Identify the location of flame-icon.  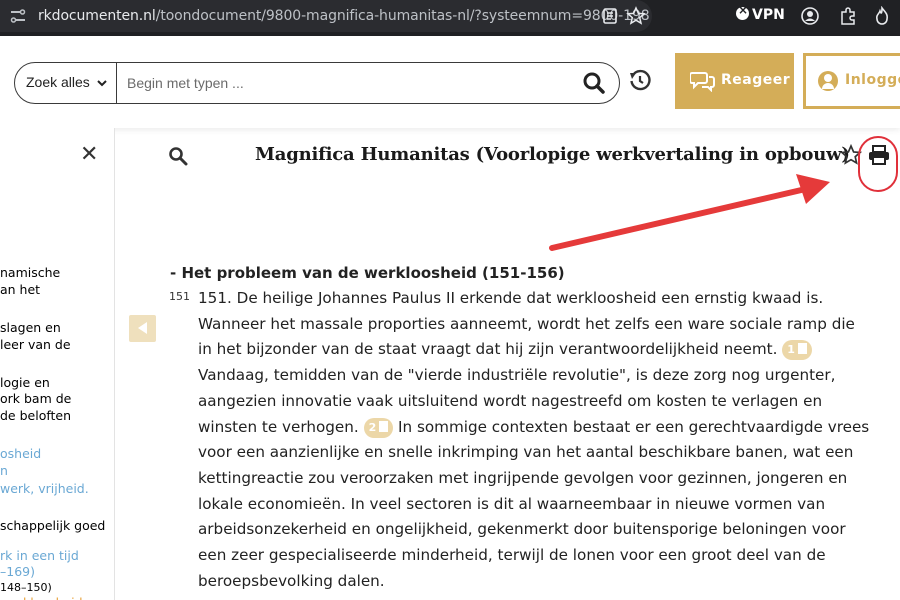
(882, 16).